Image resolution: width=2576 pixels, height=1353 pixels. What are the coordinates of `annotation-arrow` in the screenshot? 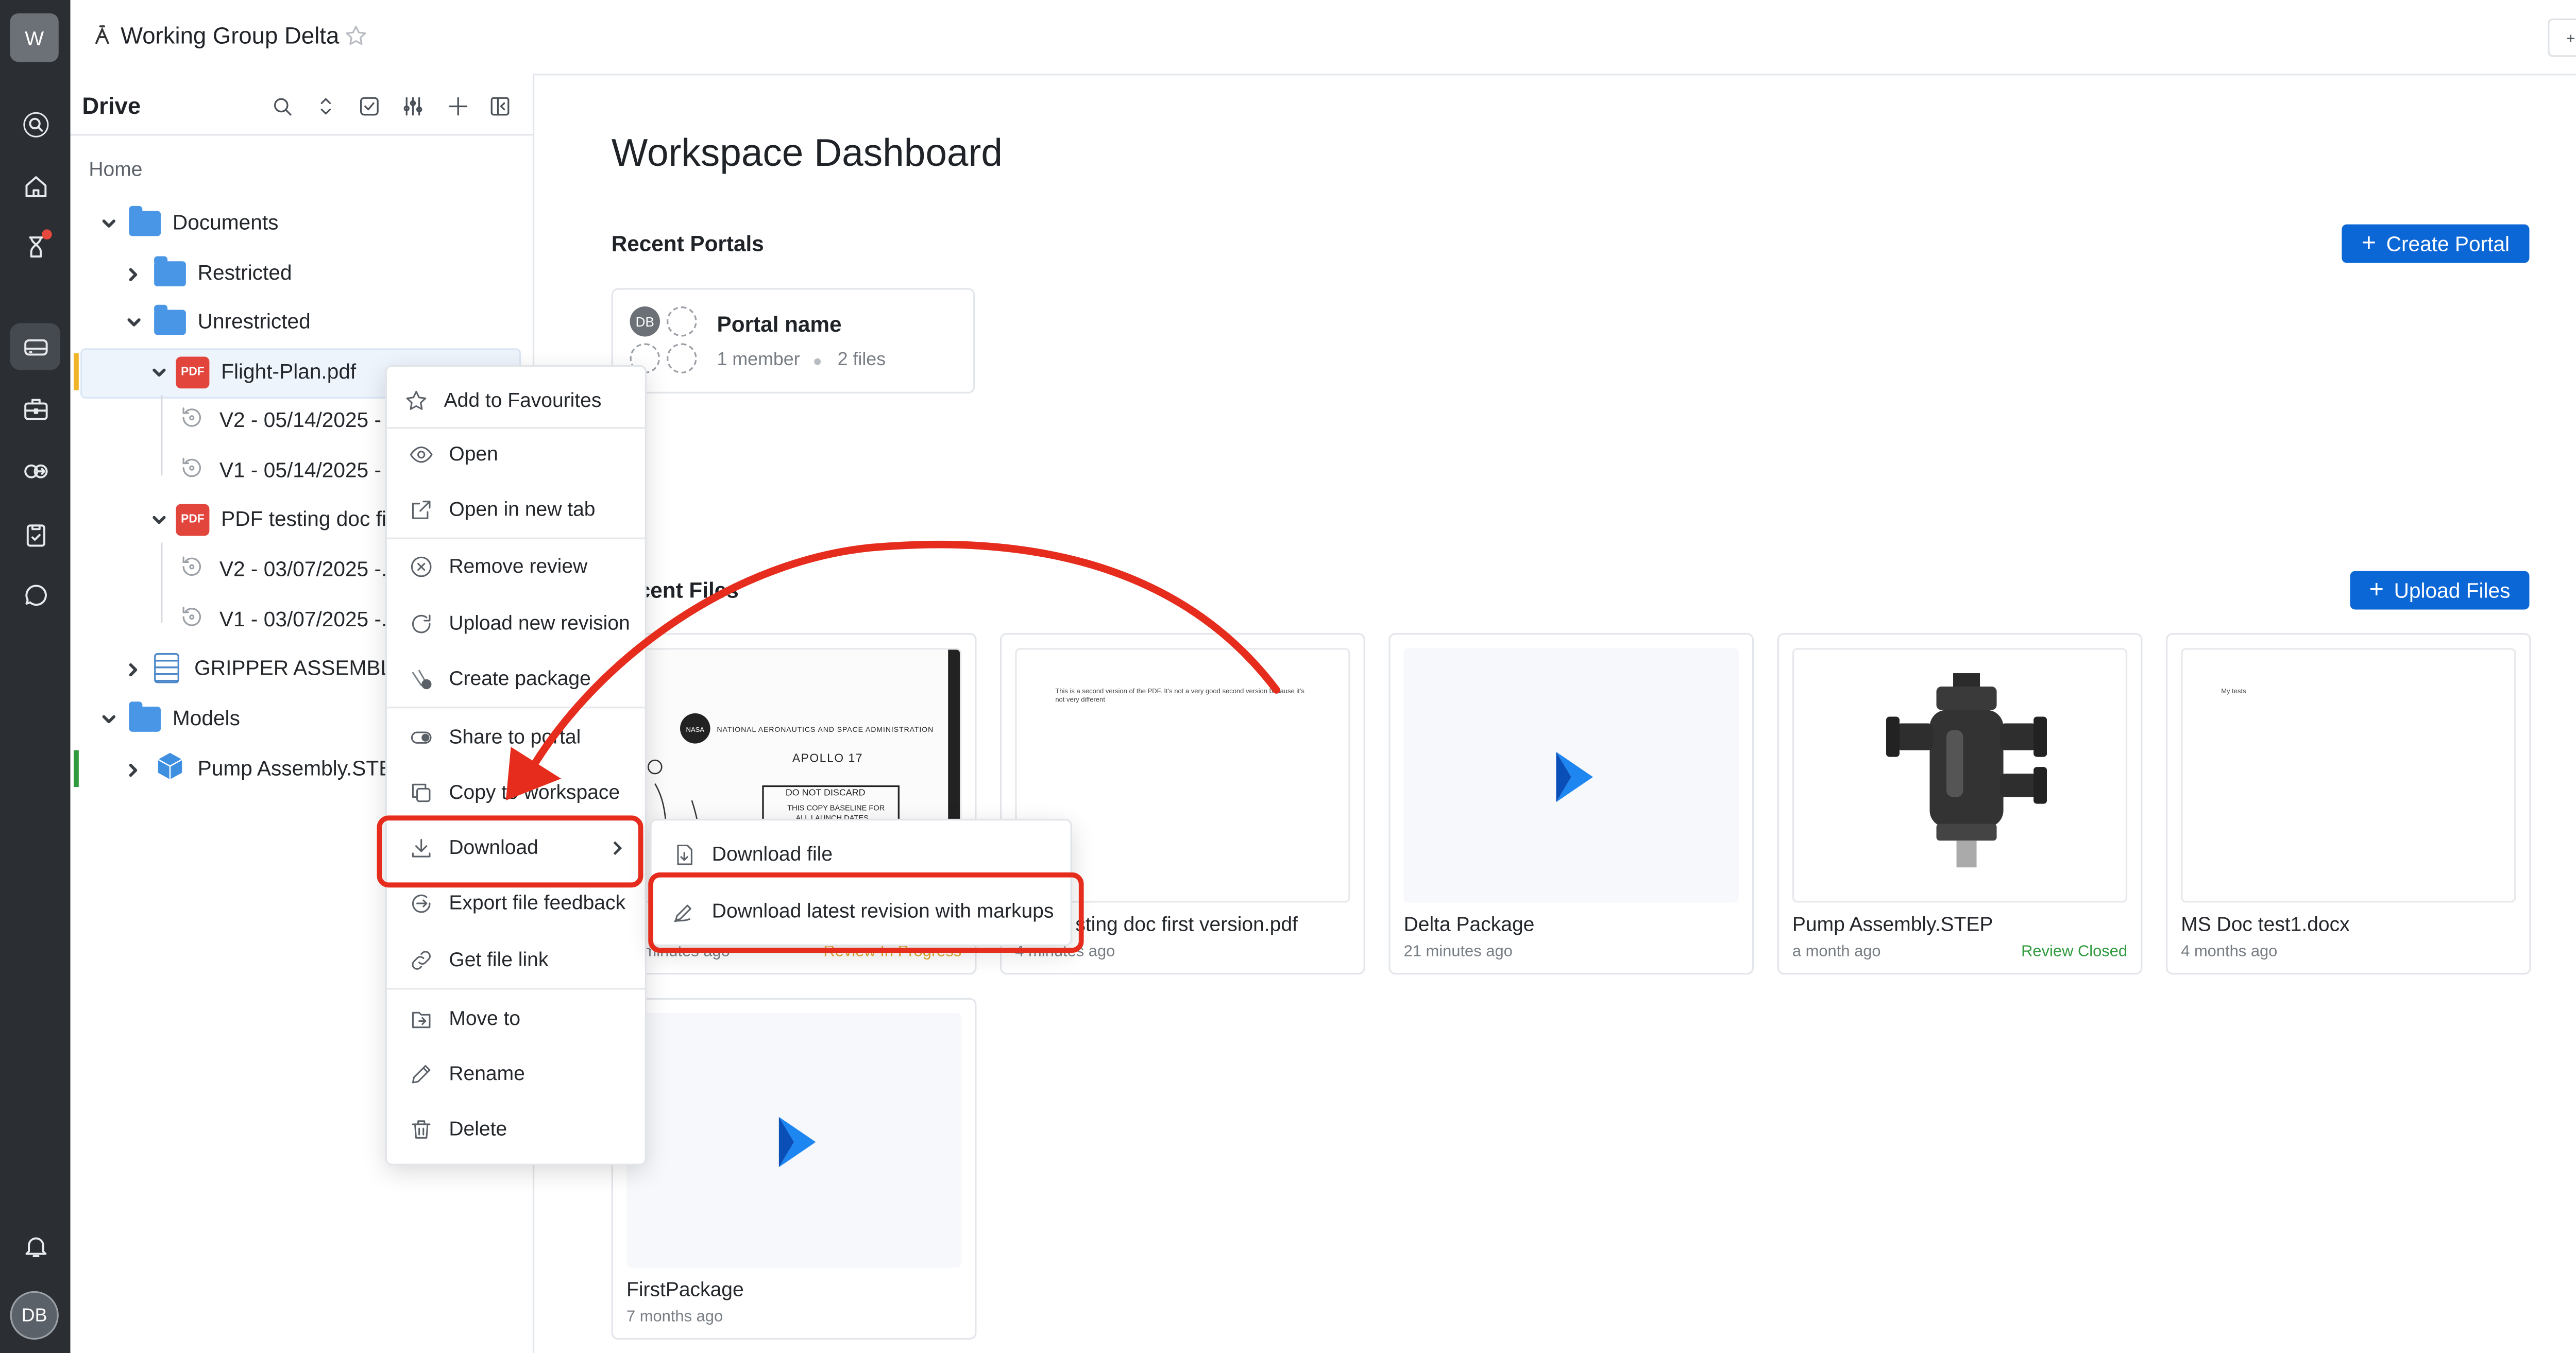 It's located at (892, 671).